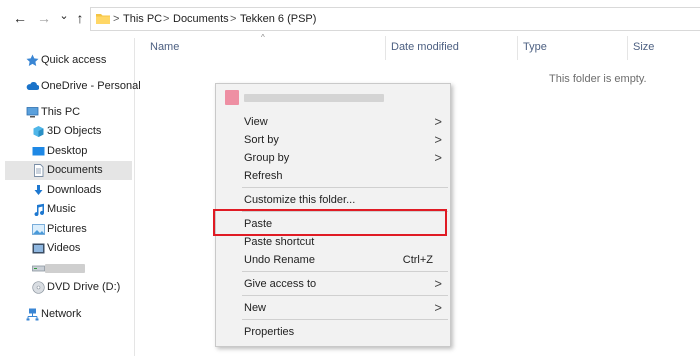  I want to click on breadcrumb-item-tekken: Tekken 6 (PSP), so click(278, 19).